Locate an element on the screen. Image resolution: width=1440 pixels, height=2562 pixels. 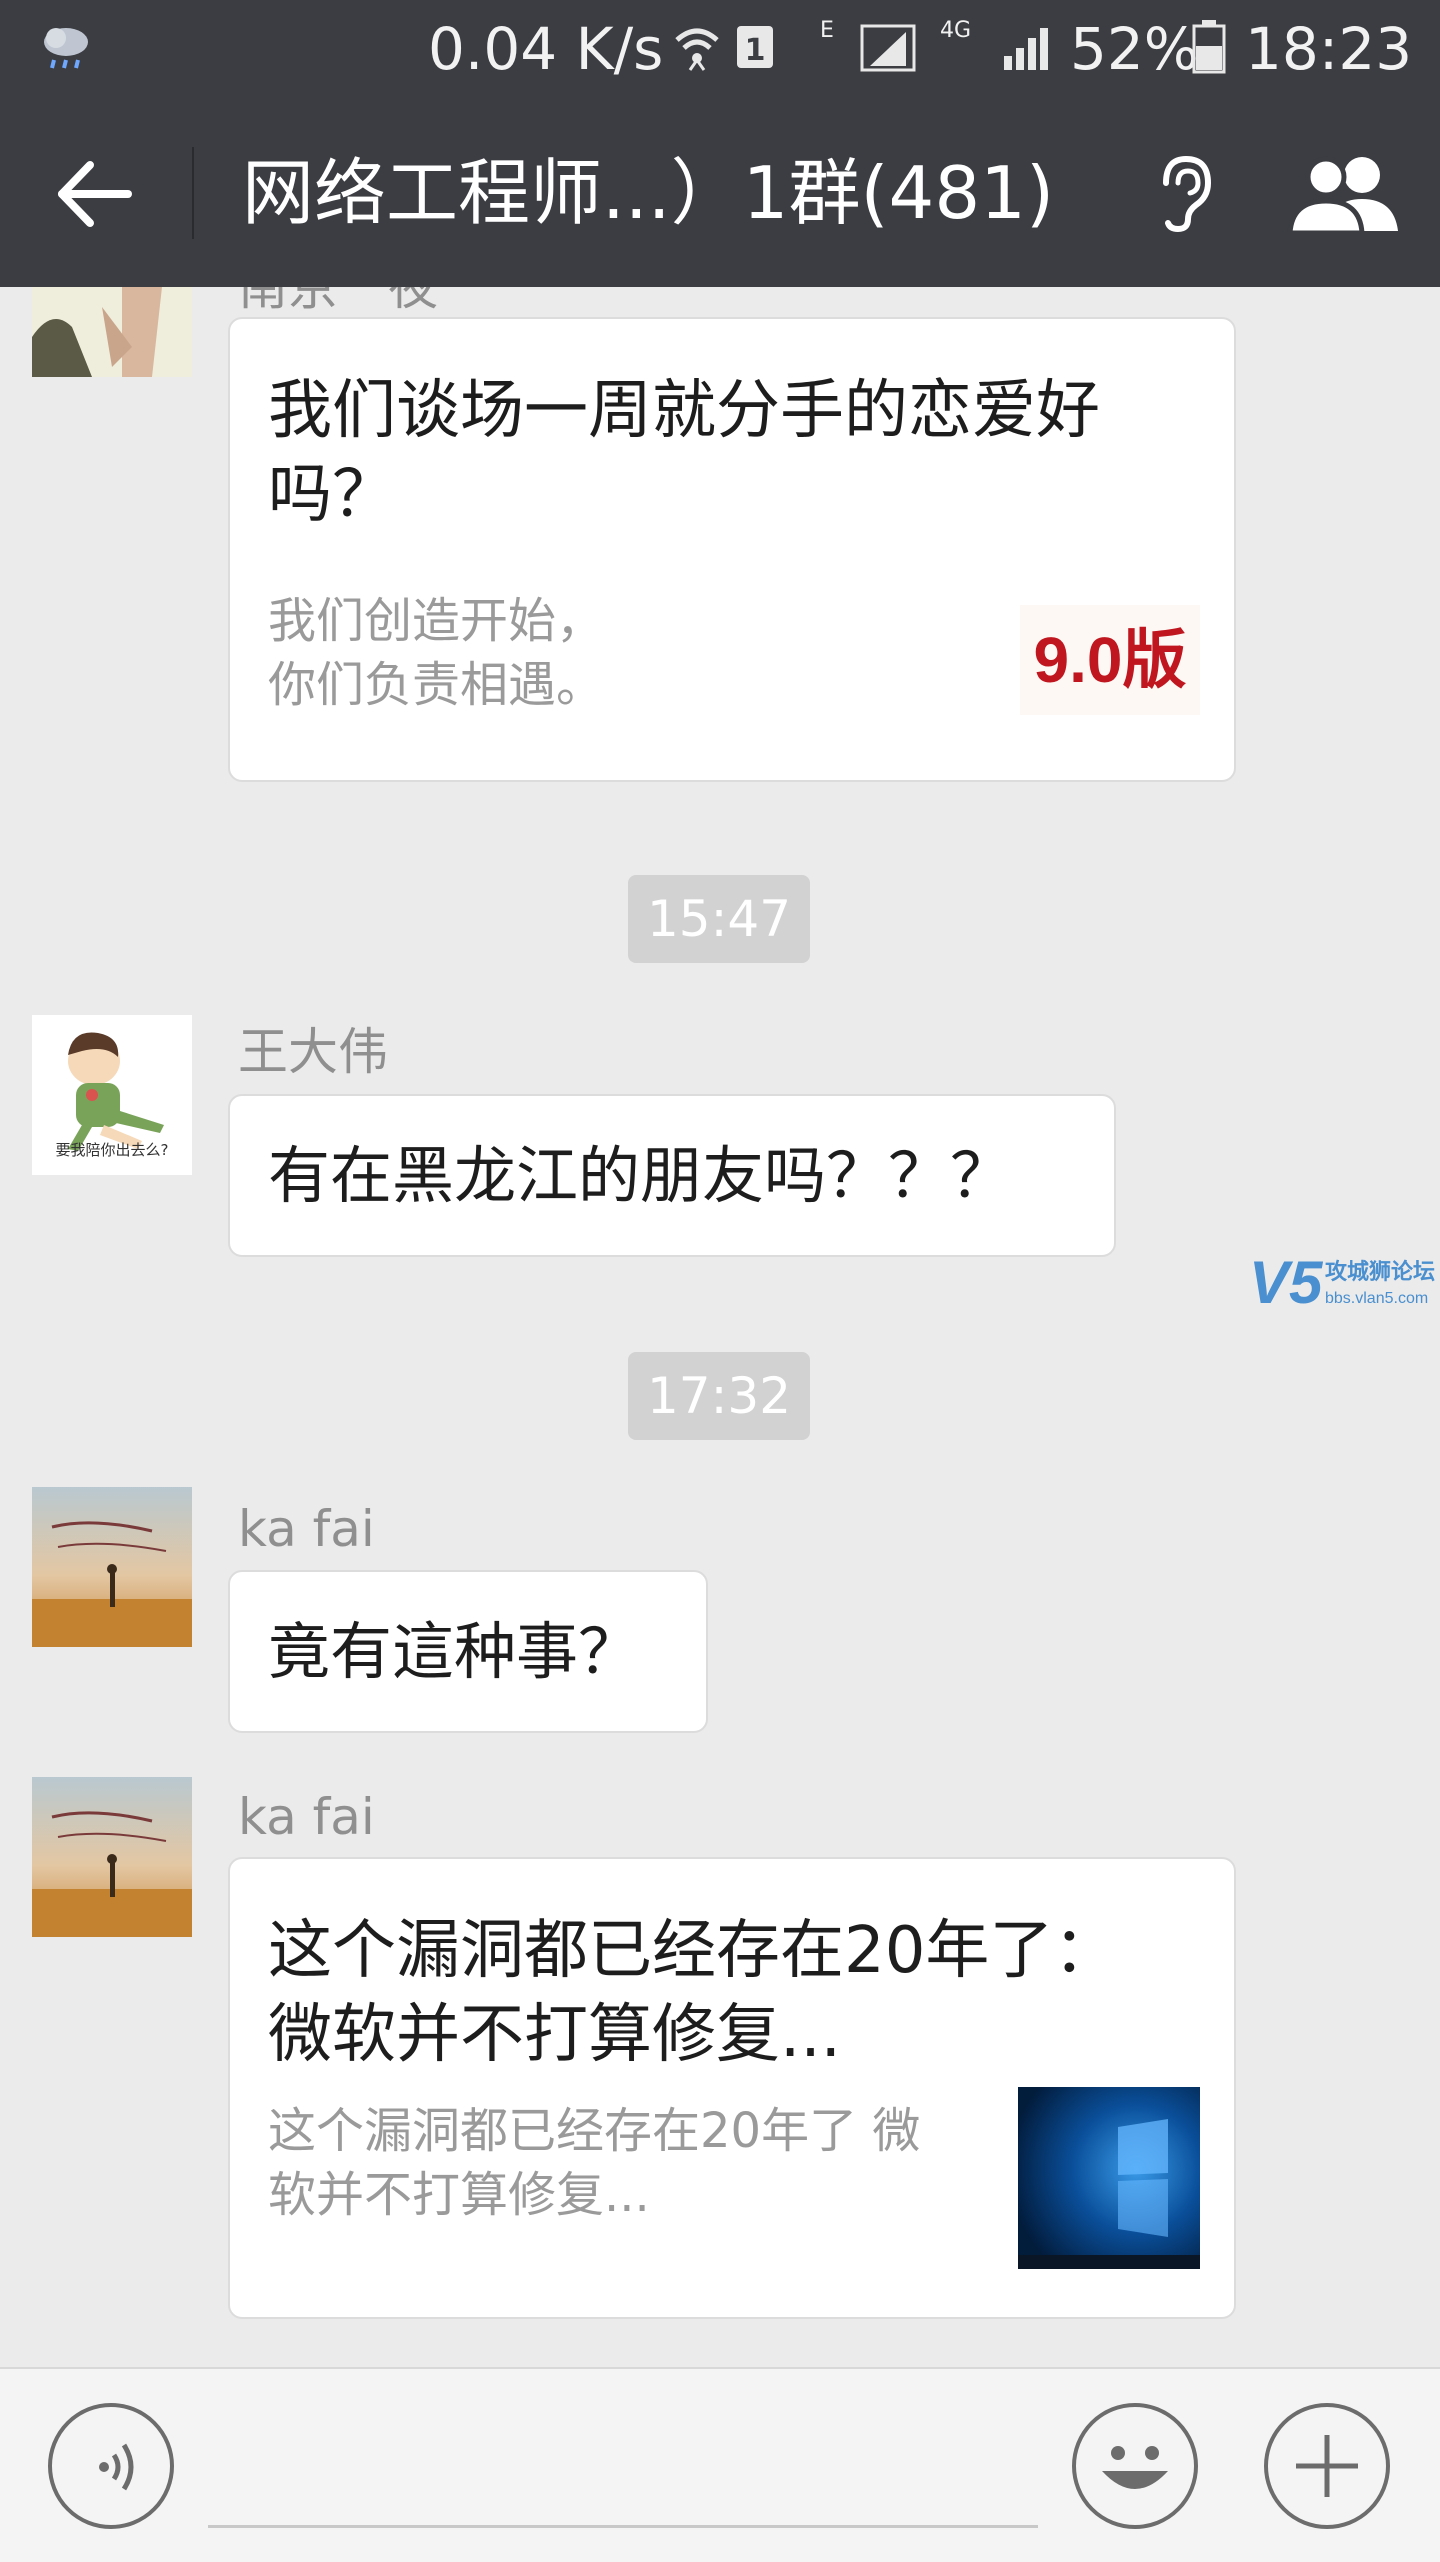
sender-name: 南京一夜 is located at coordinates (338, 301).